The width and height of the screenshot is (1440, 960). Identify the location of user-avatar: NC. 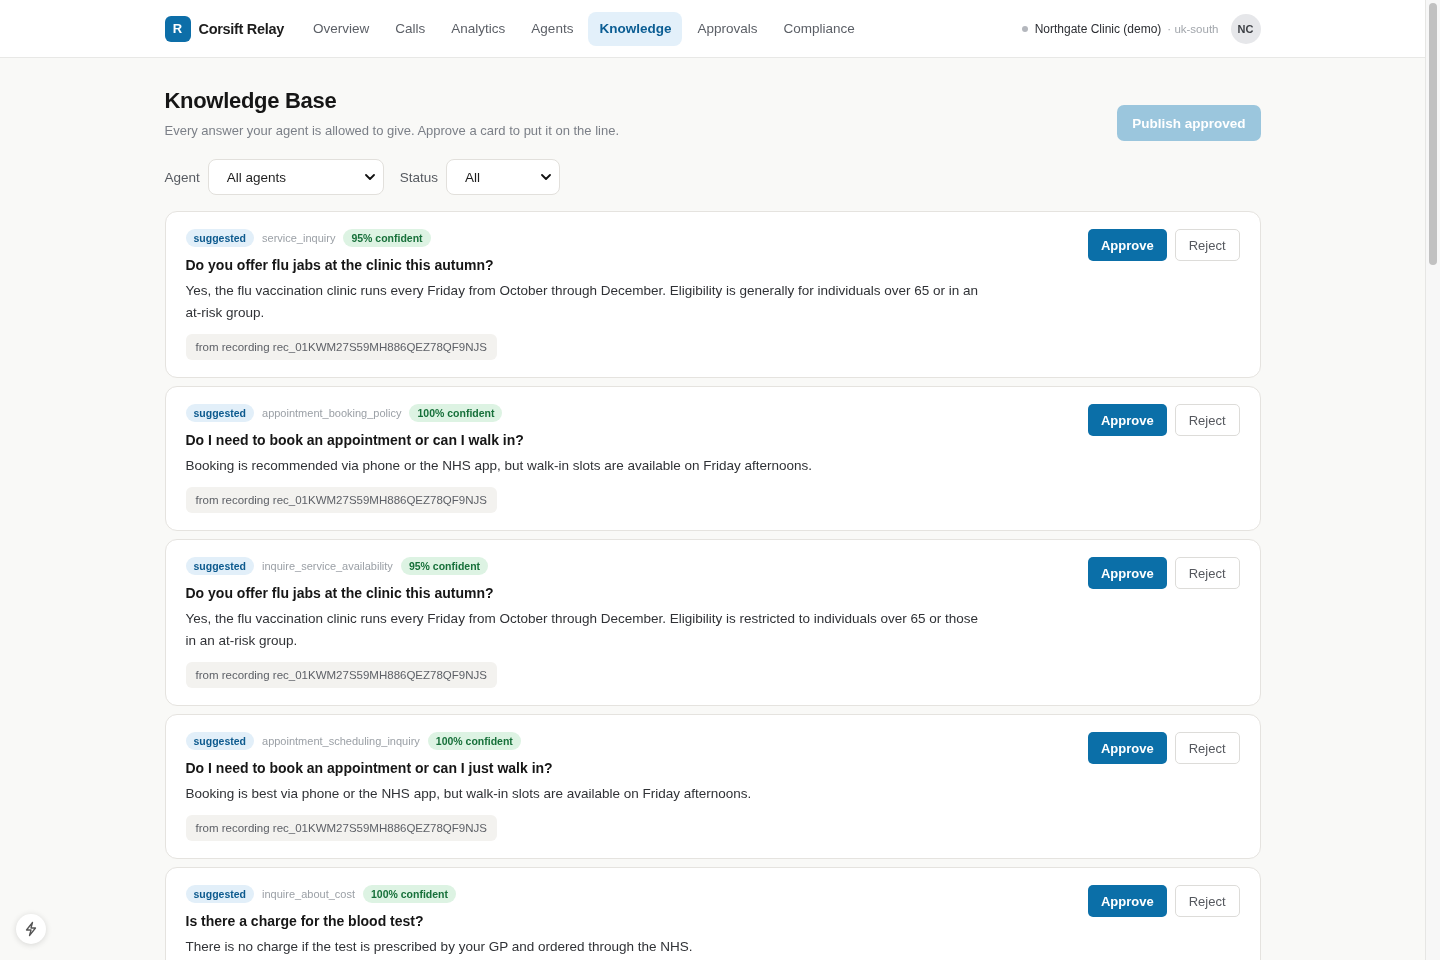
(1245, 28).